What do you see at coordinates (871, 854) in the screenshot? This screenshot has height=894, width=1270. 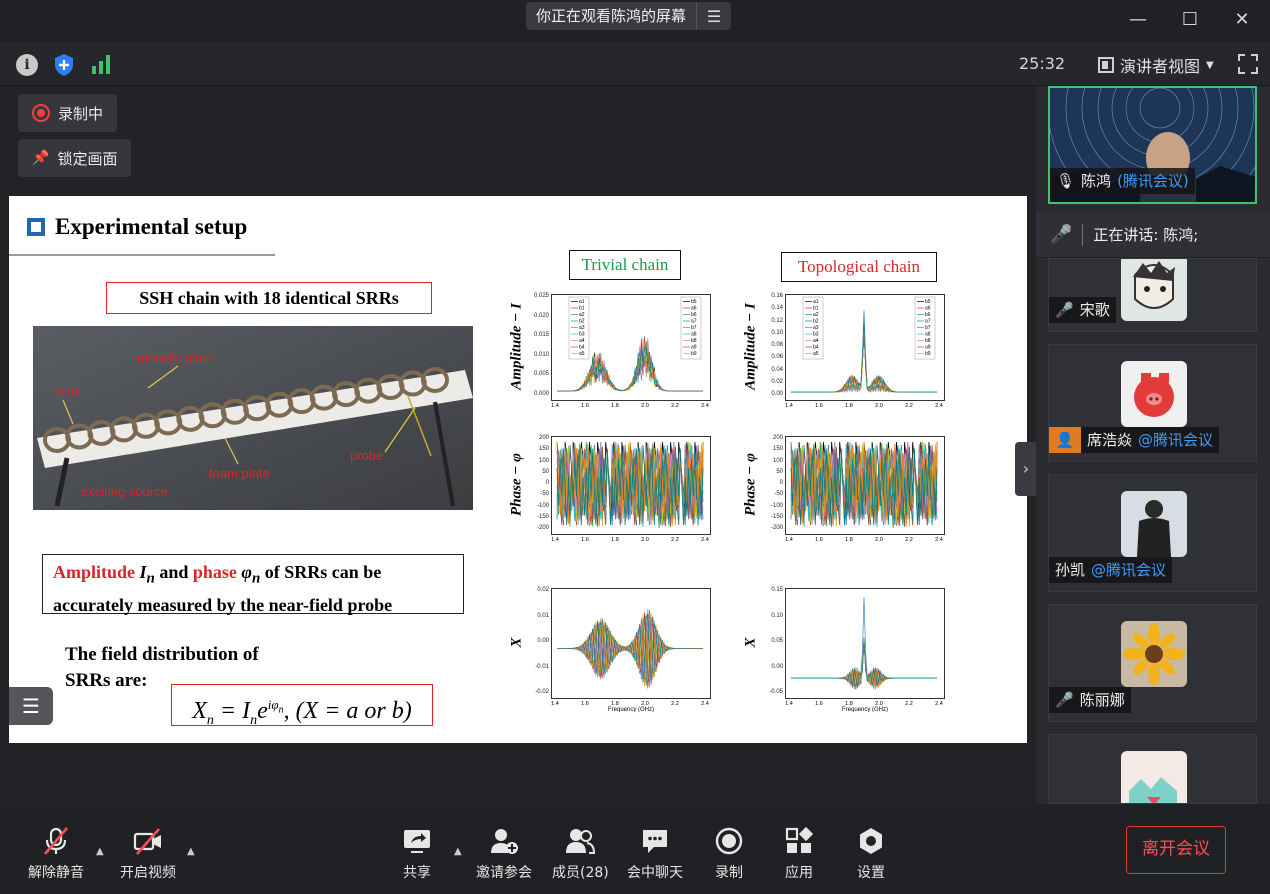 I see `settings-button: 设置` at bounding box center [871, 854].